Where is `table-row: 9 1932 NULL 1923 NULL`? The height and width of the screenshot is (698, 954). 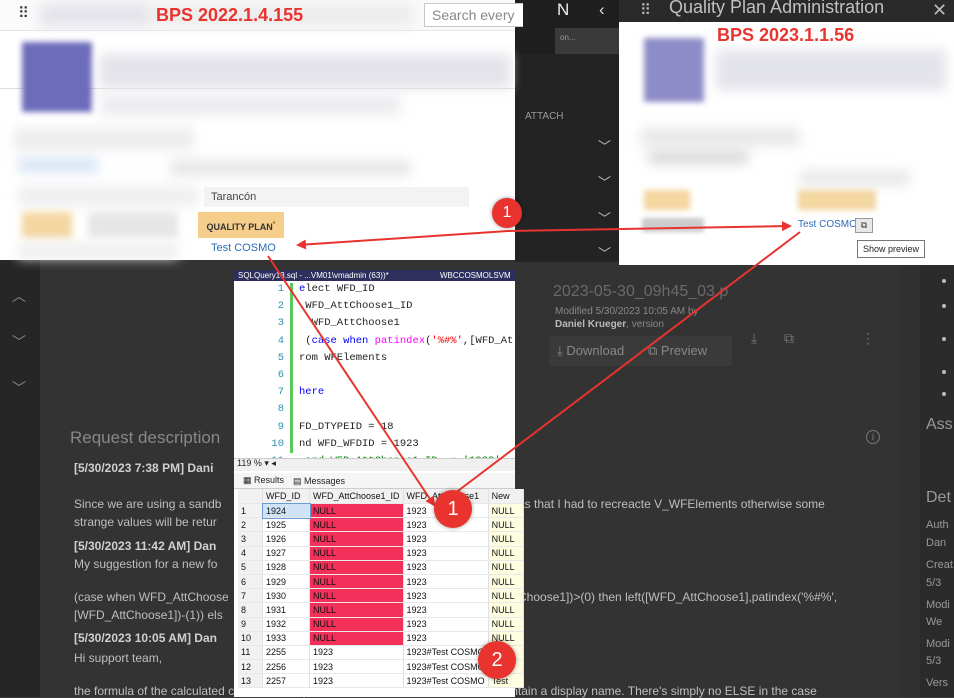 table-row: 9 1932 NULL 1923 NULL is located at coordinates (381, 624).